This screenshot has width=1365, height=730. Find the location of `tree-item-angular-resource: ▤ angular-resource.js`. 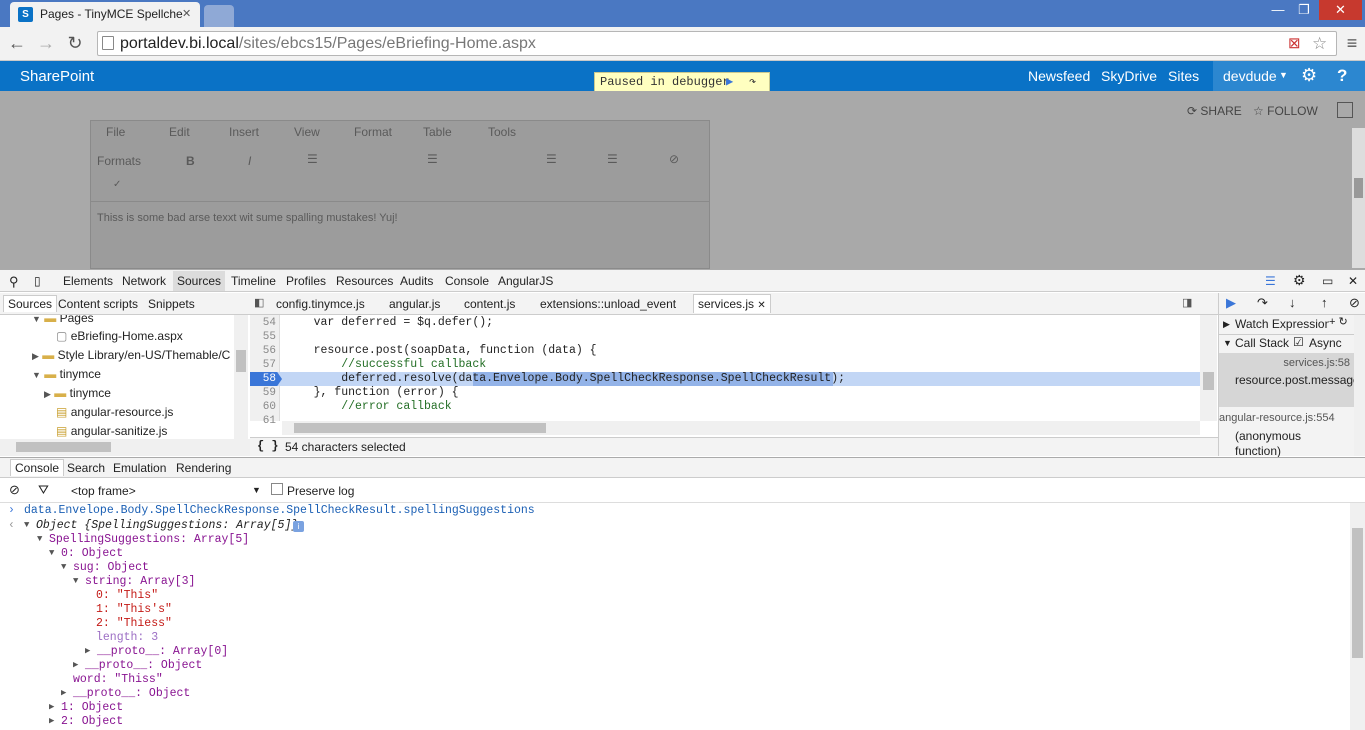

tree-item-angular-resource: ▤ angular-resource.js is located at coordinates (114, 412).